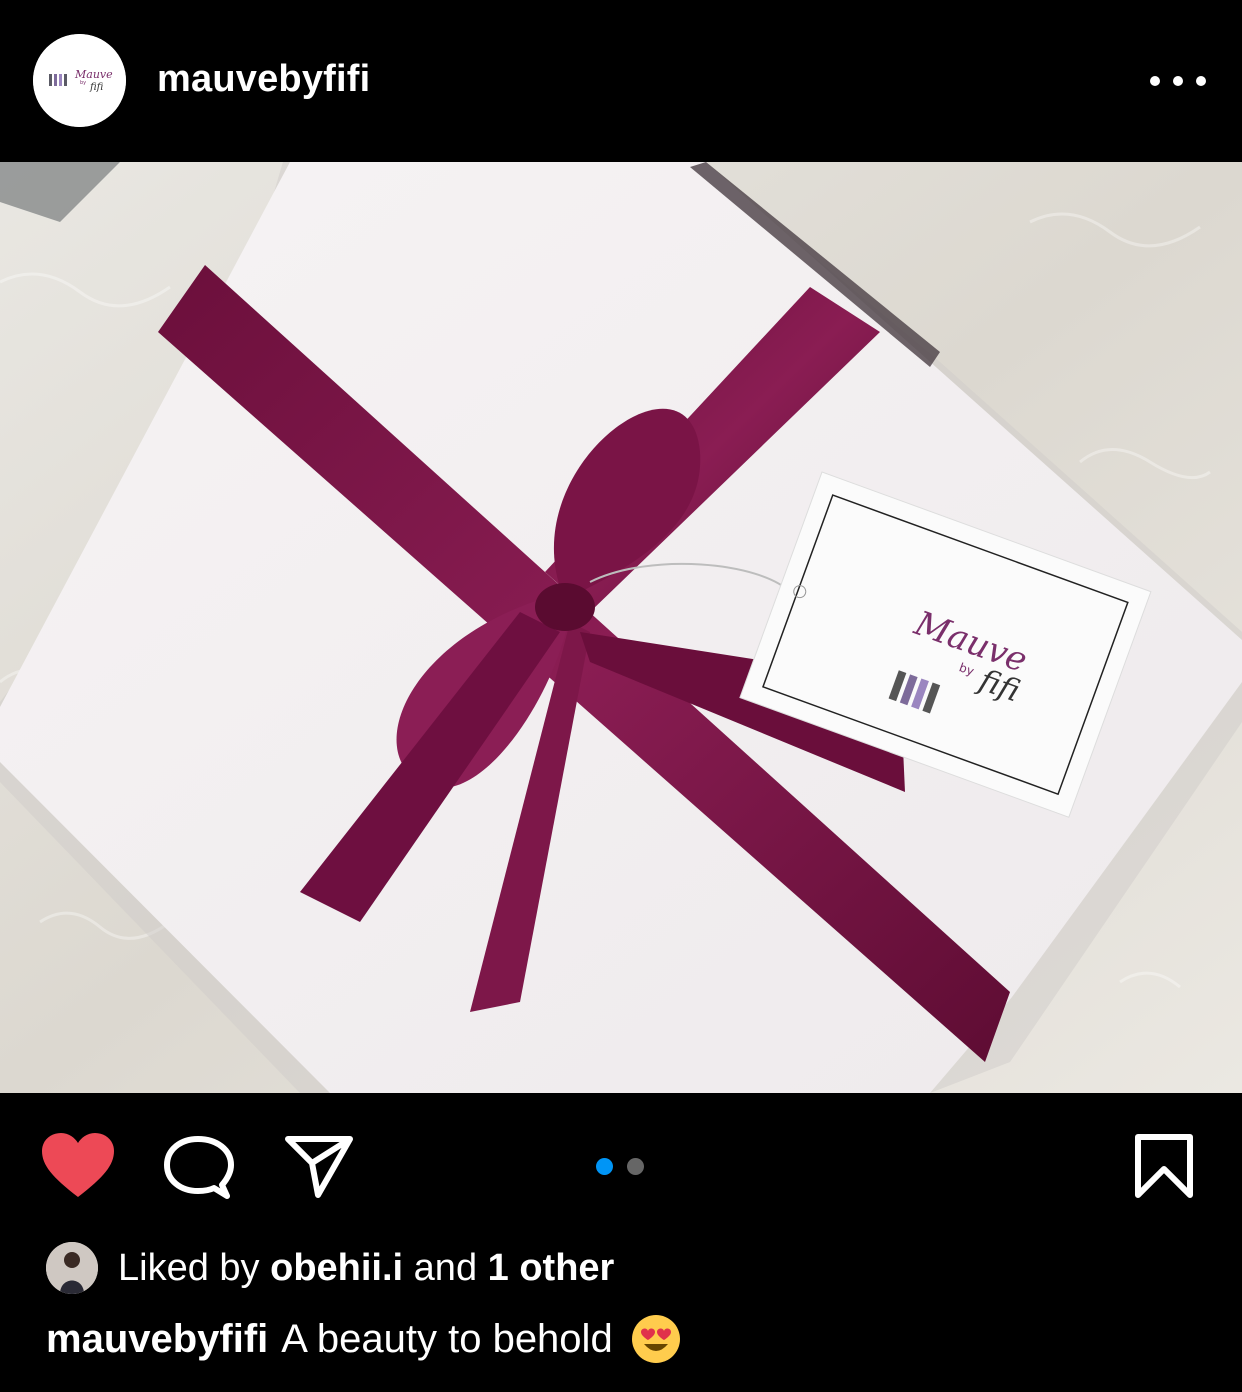 This screenshot has height=1392, width=1242. What do you see at coordinates (72, 1268) in the screenshot?
I see `liker-avatar` at bounding box center [72, 1268].